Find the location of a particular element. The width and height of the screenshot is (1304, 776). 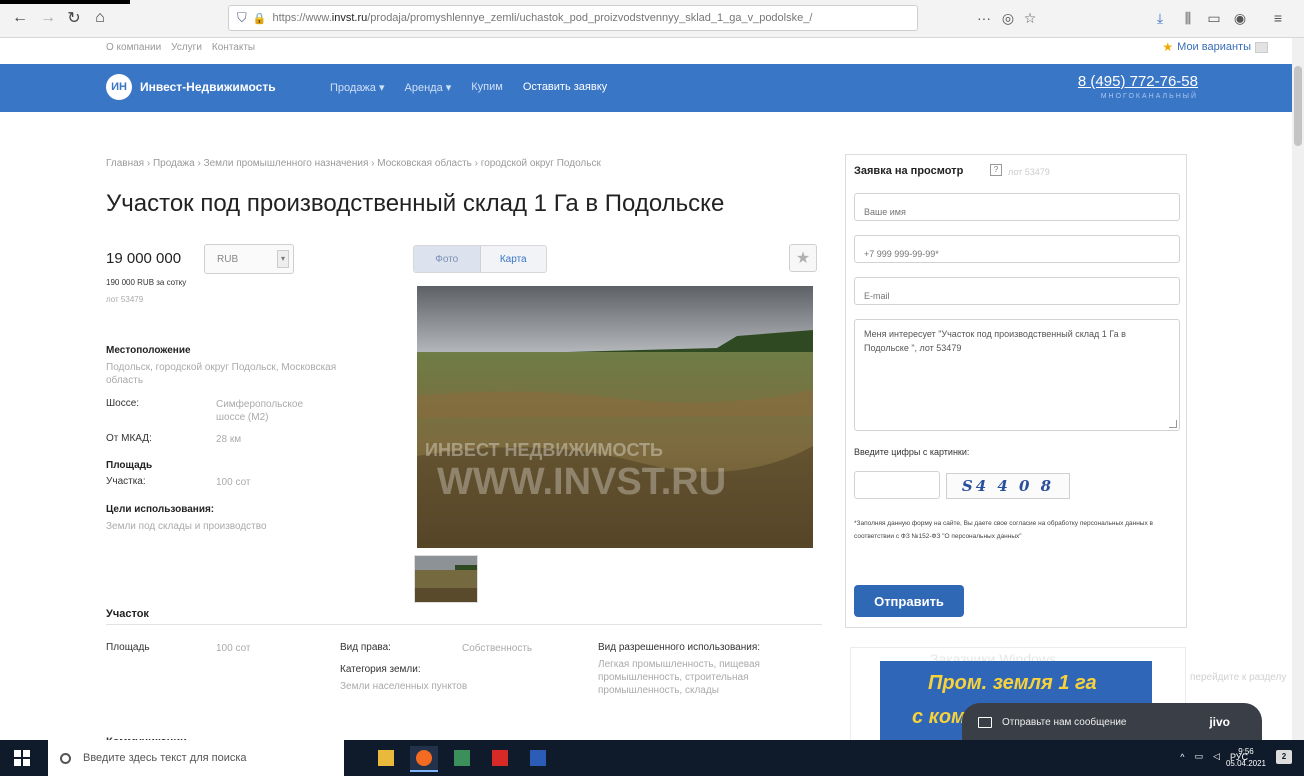

taskbar-firefox is located at coordinates (424, 759).